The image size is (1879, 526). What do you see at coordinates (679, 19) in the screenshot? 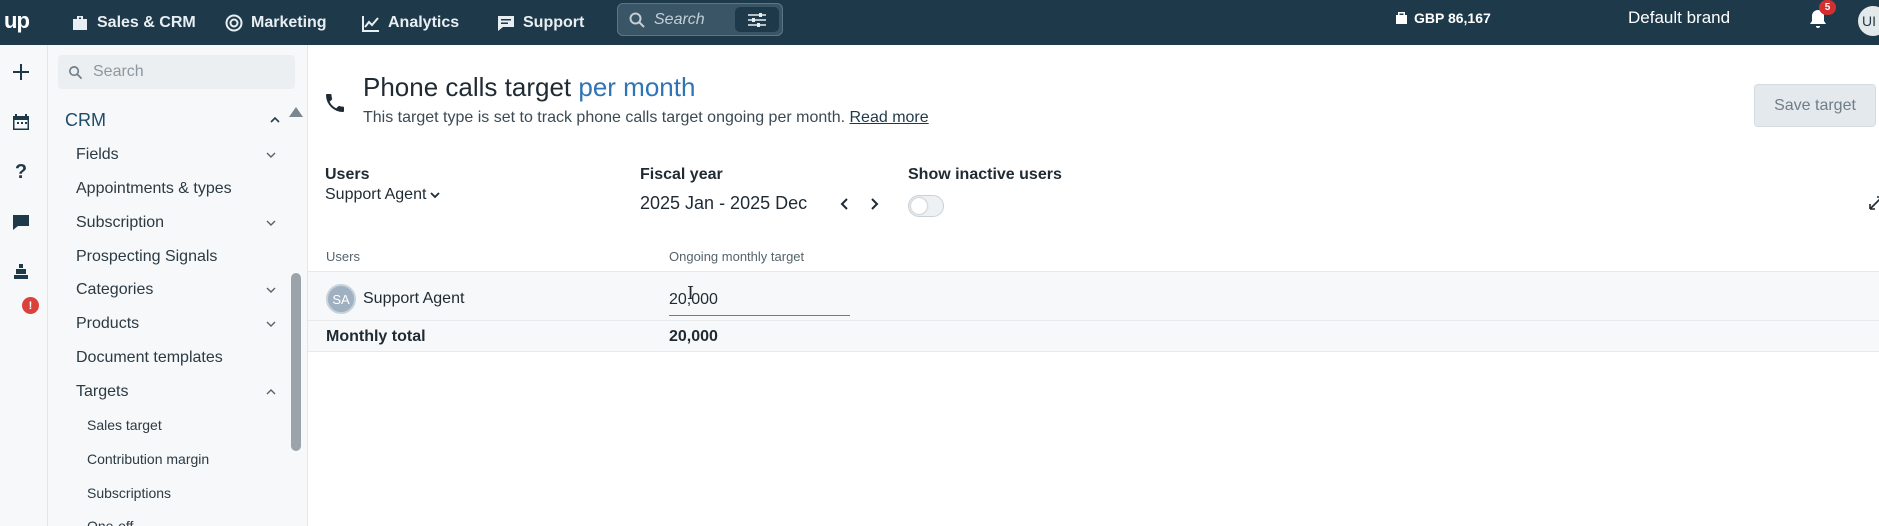
I see `global-search-label: Search` at bounding box center [679, 19].